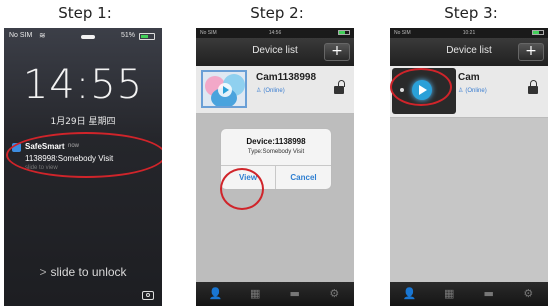  I want to click on wifi-icon: ≋, so click(42, 35).